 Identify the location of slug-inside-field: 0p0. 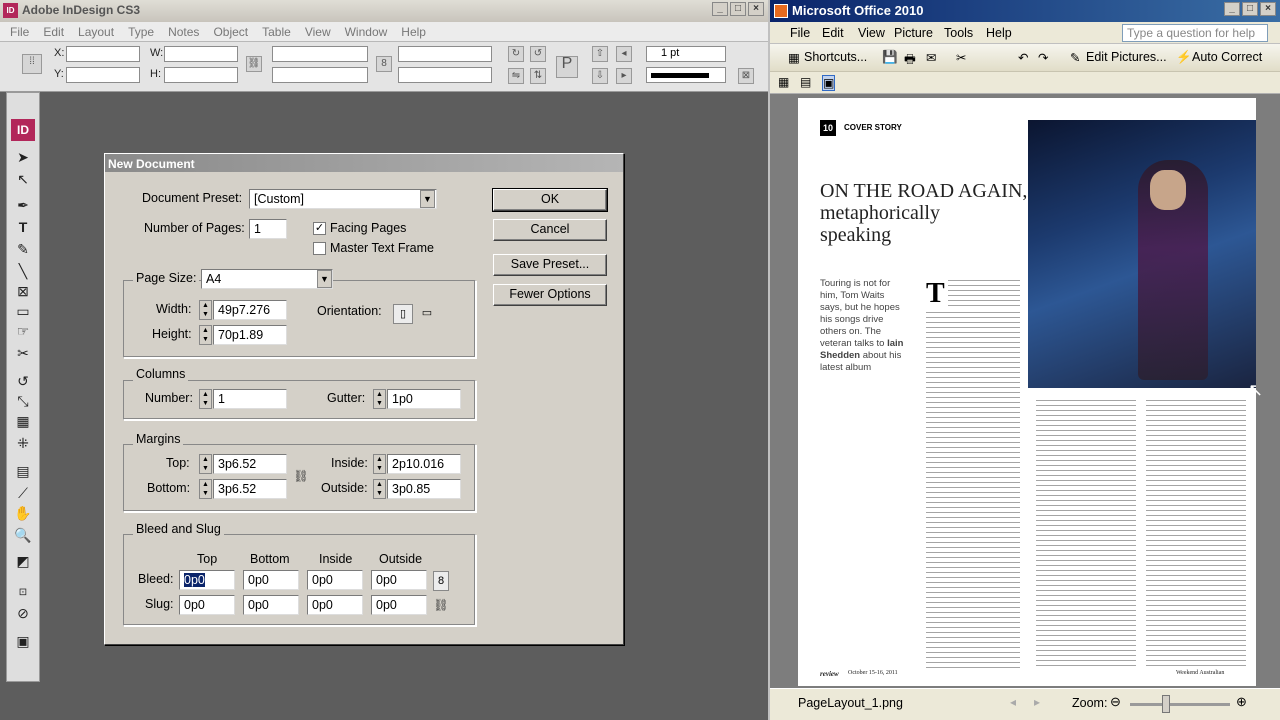
(335, 605).